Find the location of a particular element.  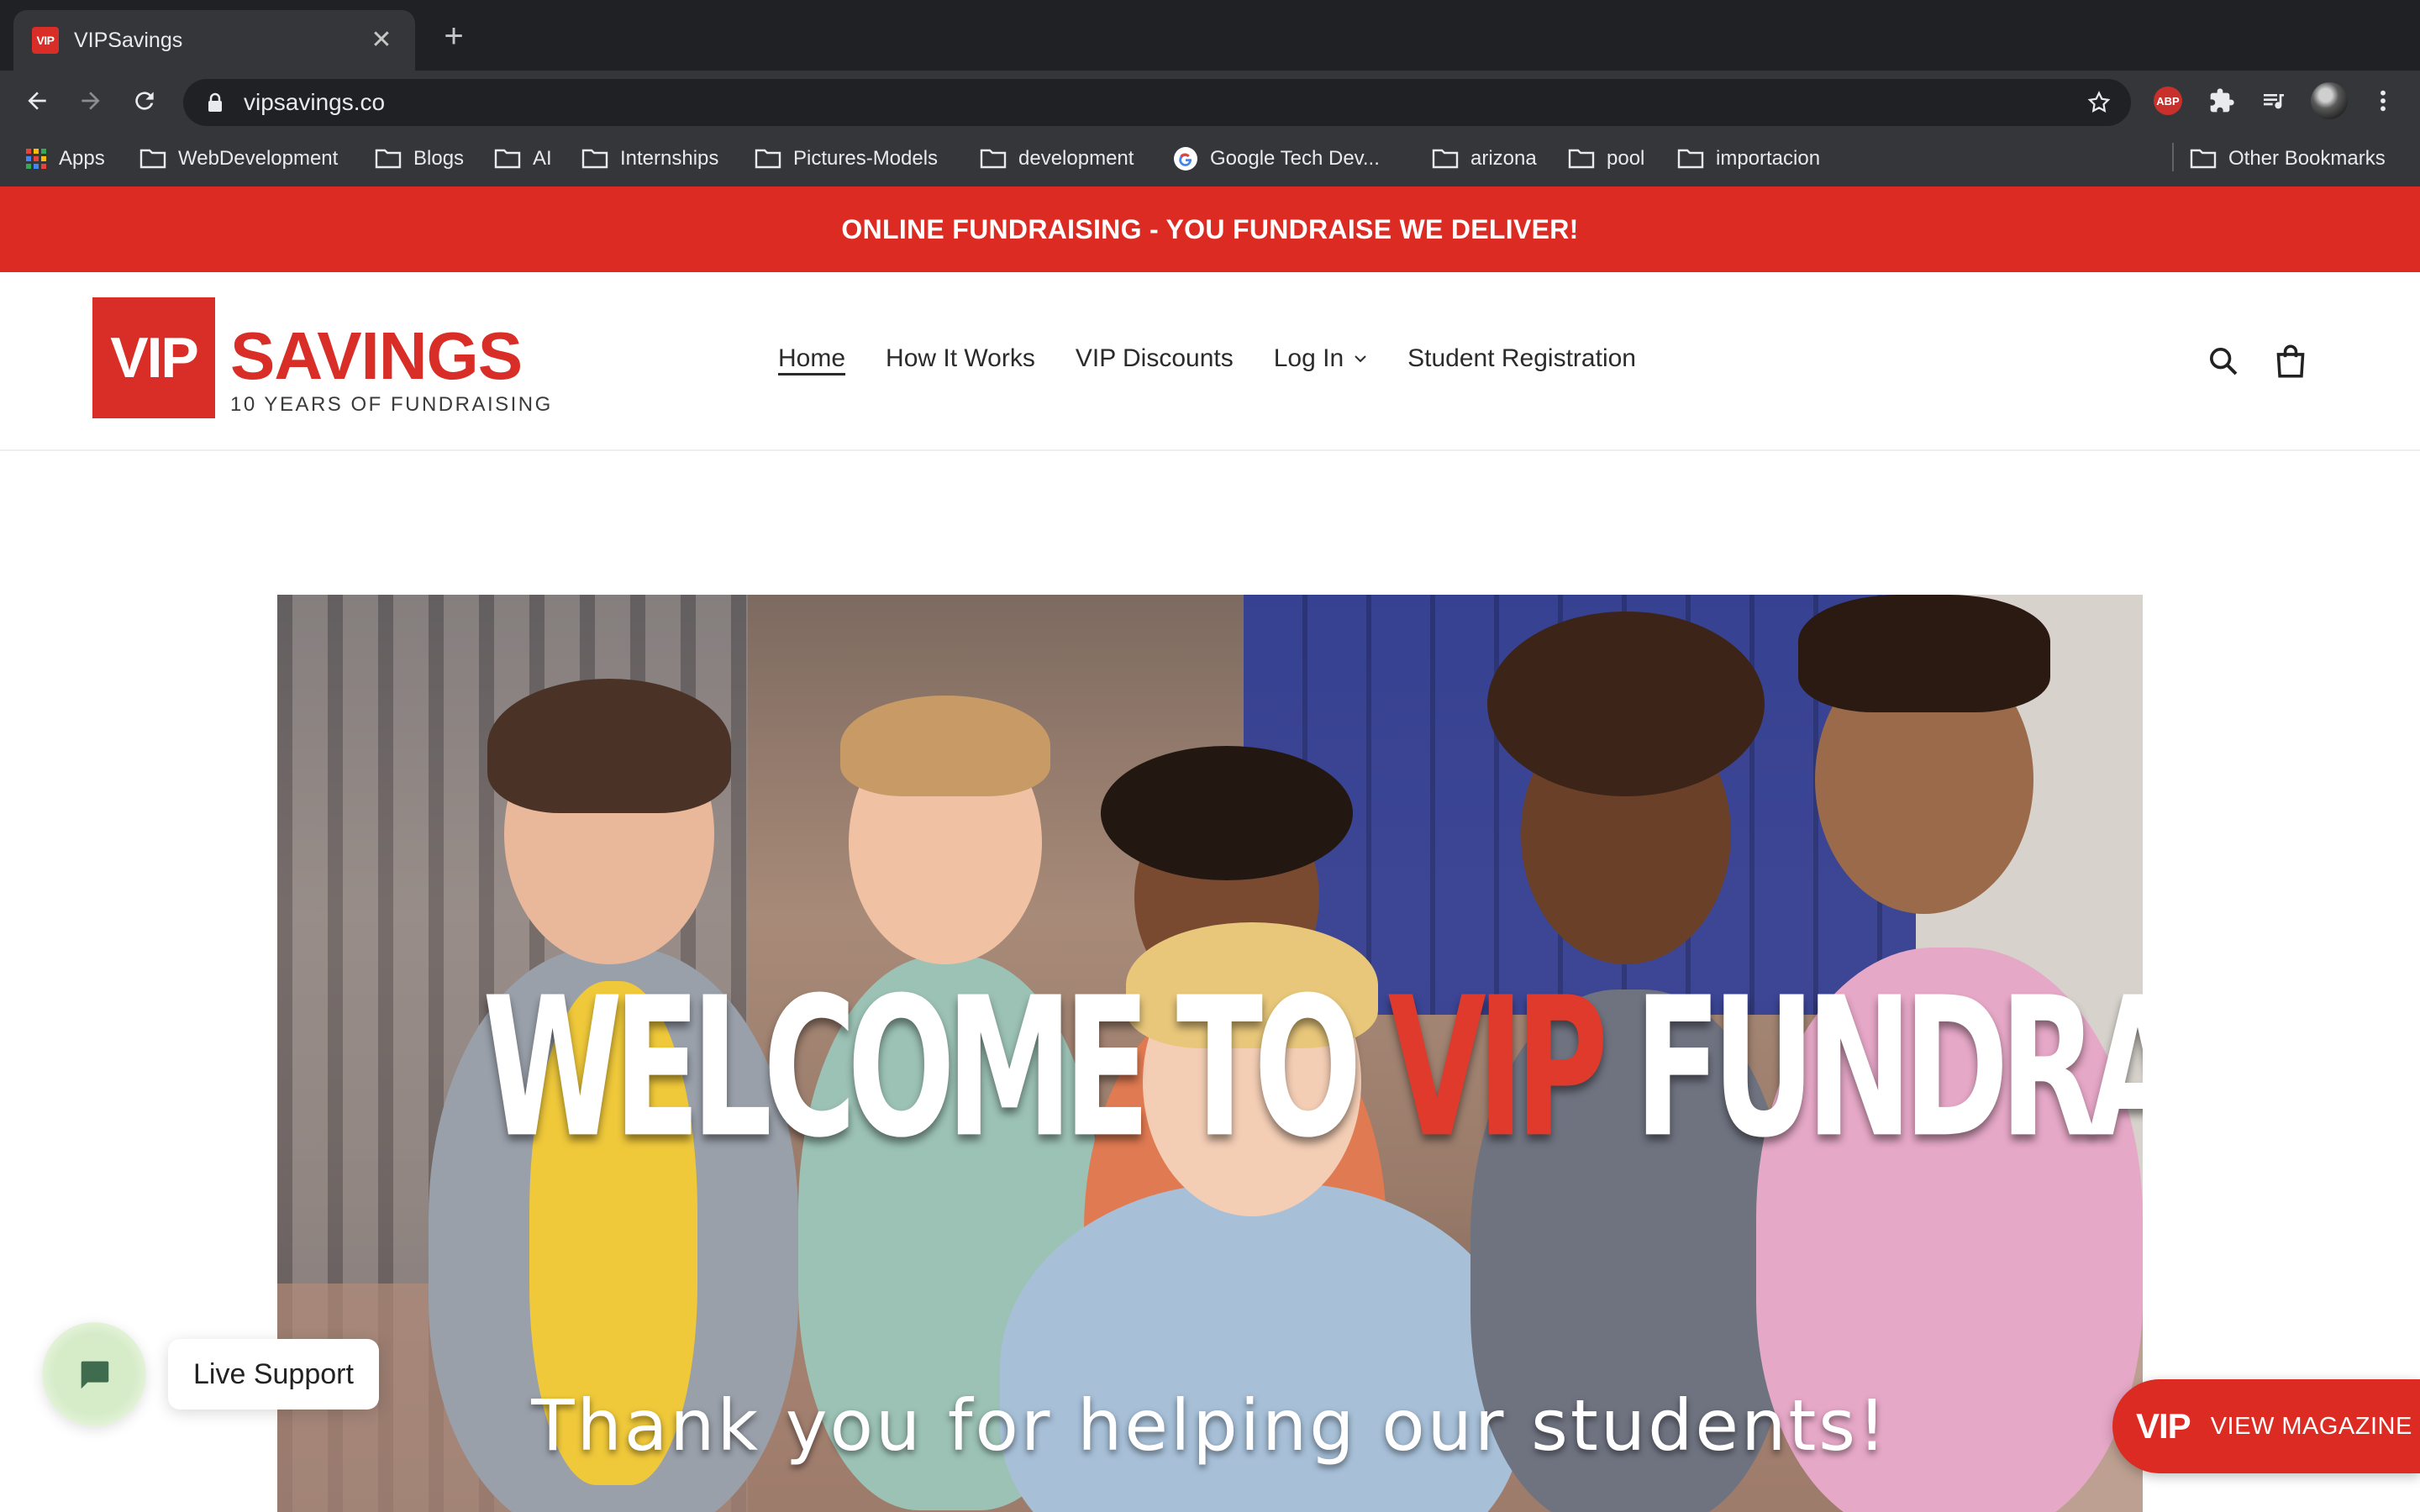

forward-arrow-icon is located at coordinates (90, 100).